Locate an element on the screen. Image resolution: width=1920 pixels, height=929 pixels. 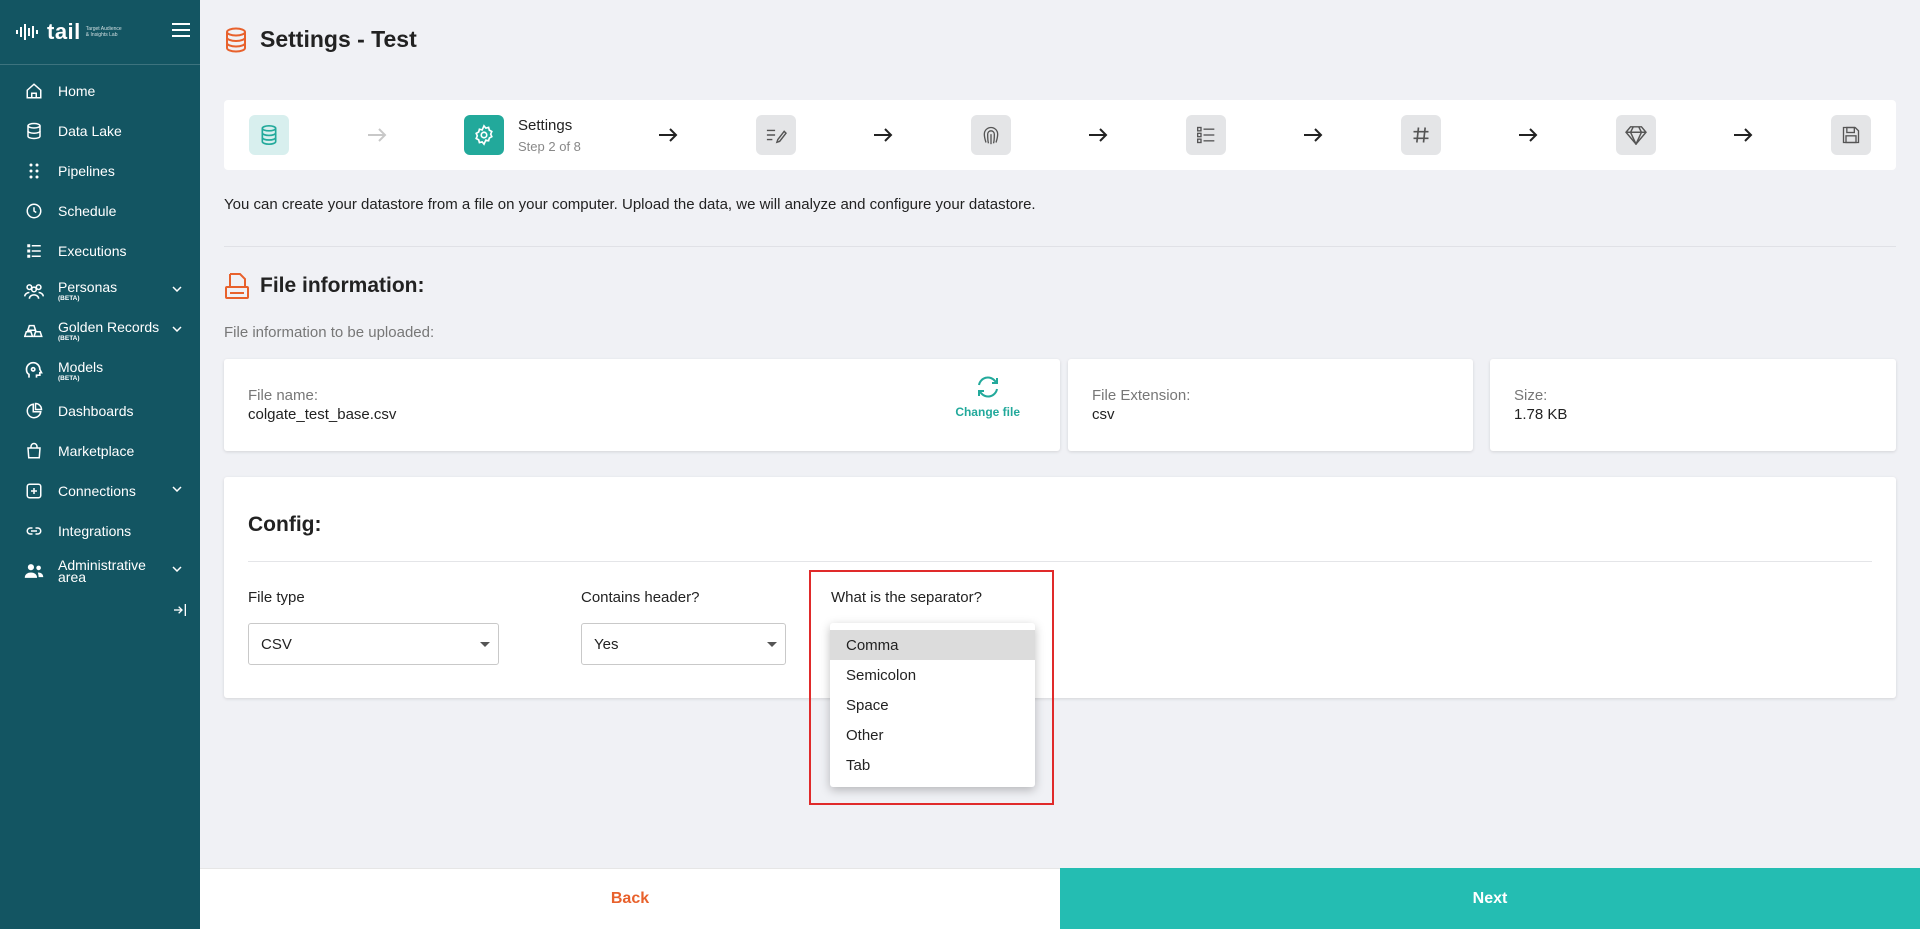
tail-logo: tail Target Audience & Insights Lab is located at coordinates (69, 32).